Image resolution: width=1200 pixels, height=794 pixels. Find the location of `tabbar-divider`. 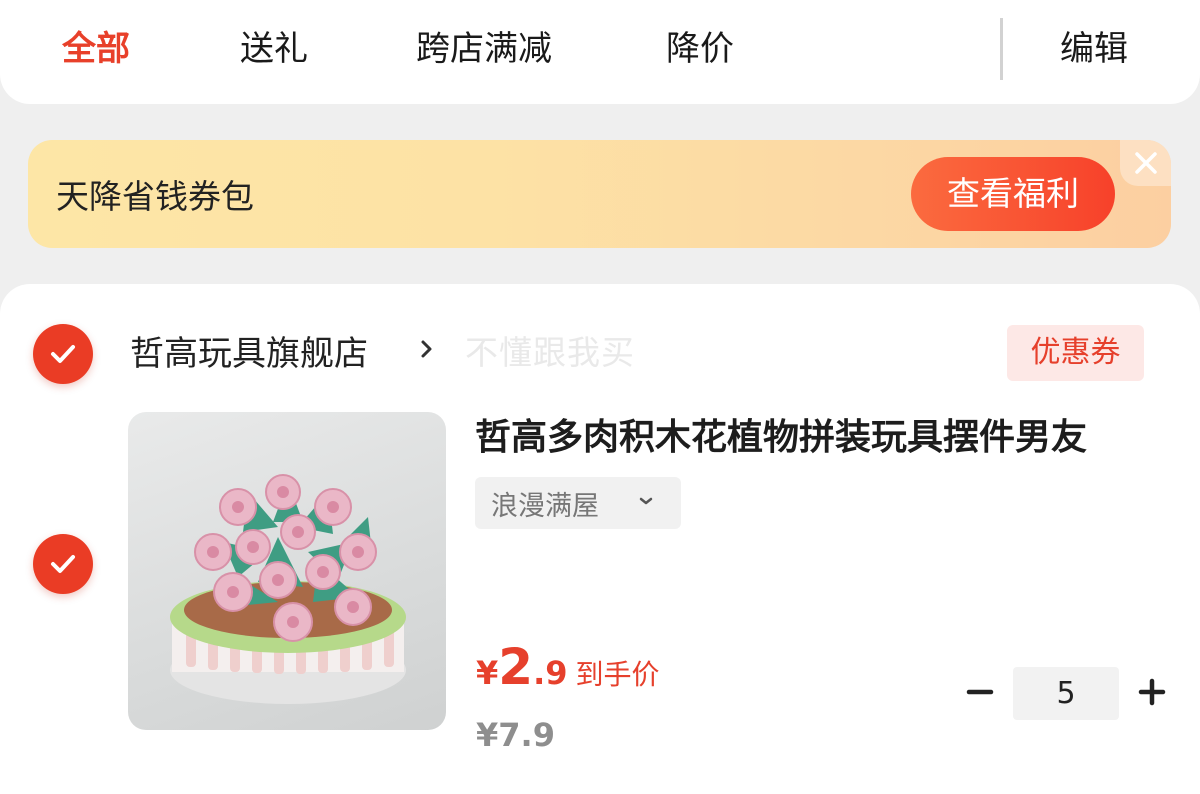

tabbar-divider is located at coordinates (1001, 49).